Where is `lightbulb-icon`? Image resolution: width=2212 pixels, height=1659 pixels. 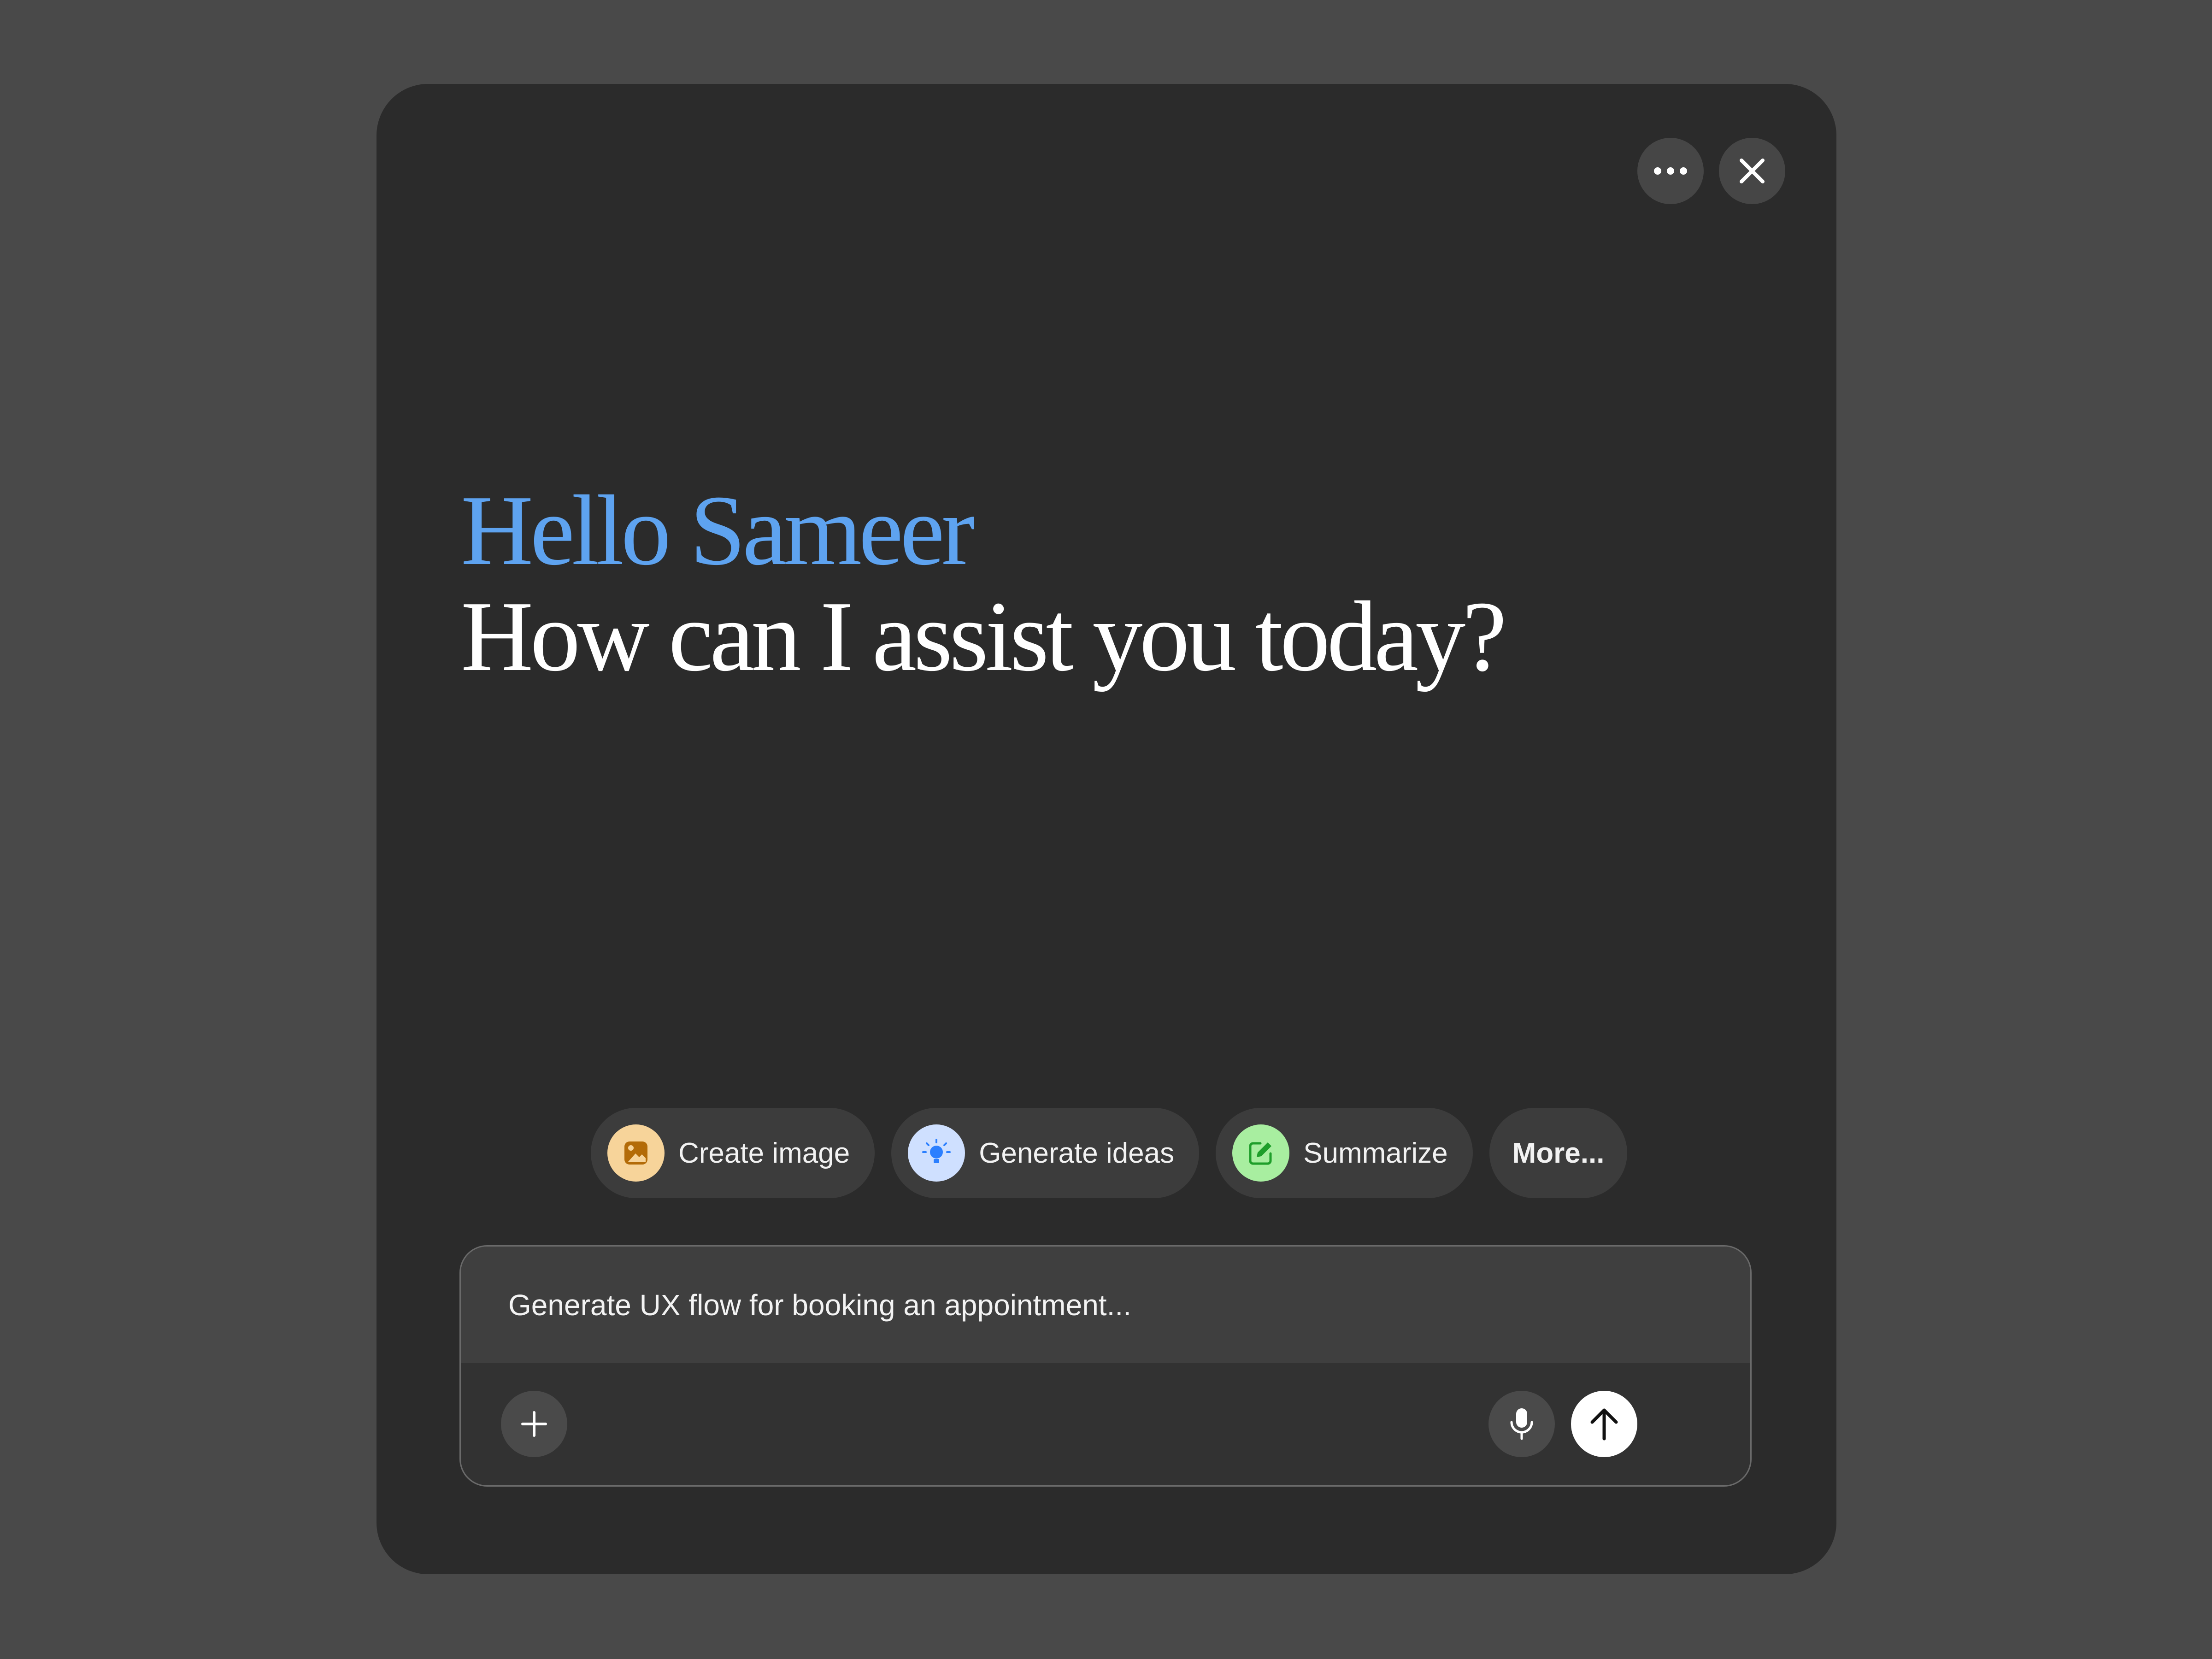 lightbulb-icon is located at coordinates (936, 1153).